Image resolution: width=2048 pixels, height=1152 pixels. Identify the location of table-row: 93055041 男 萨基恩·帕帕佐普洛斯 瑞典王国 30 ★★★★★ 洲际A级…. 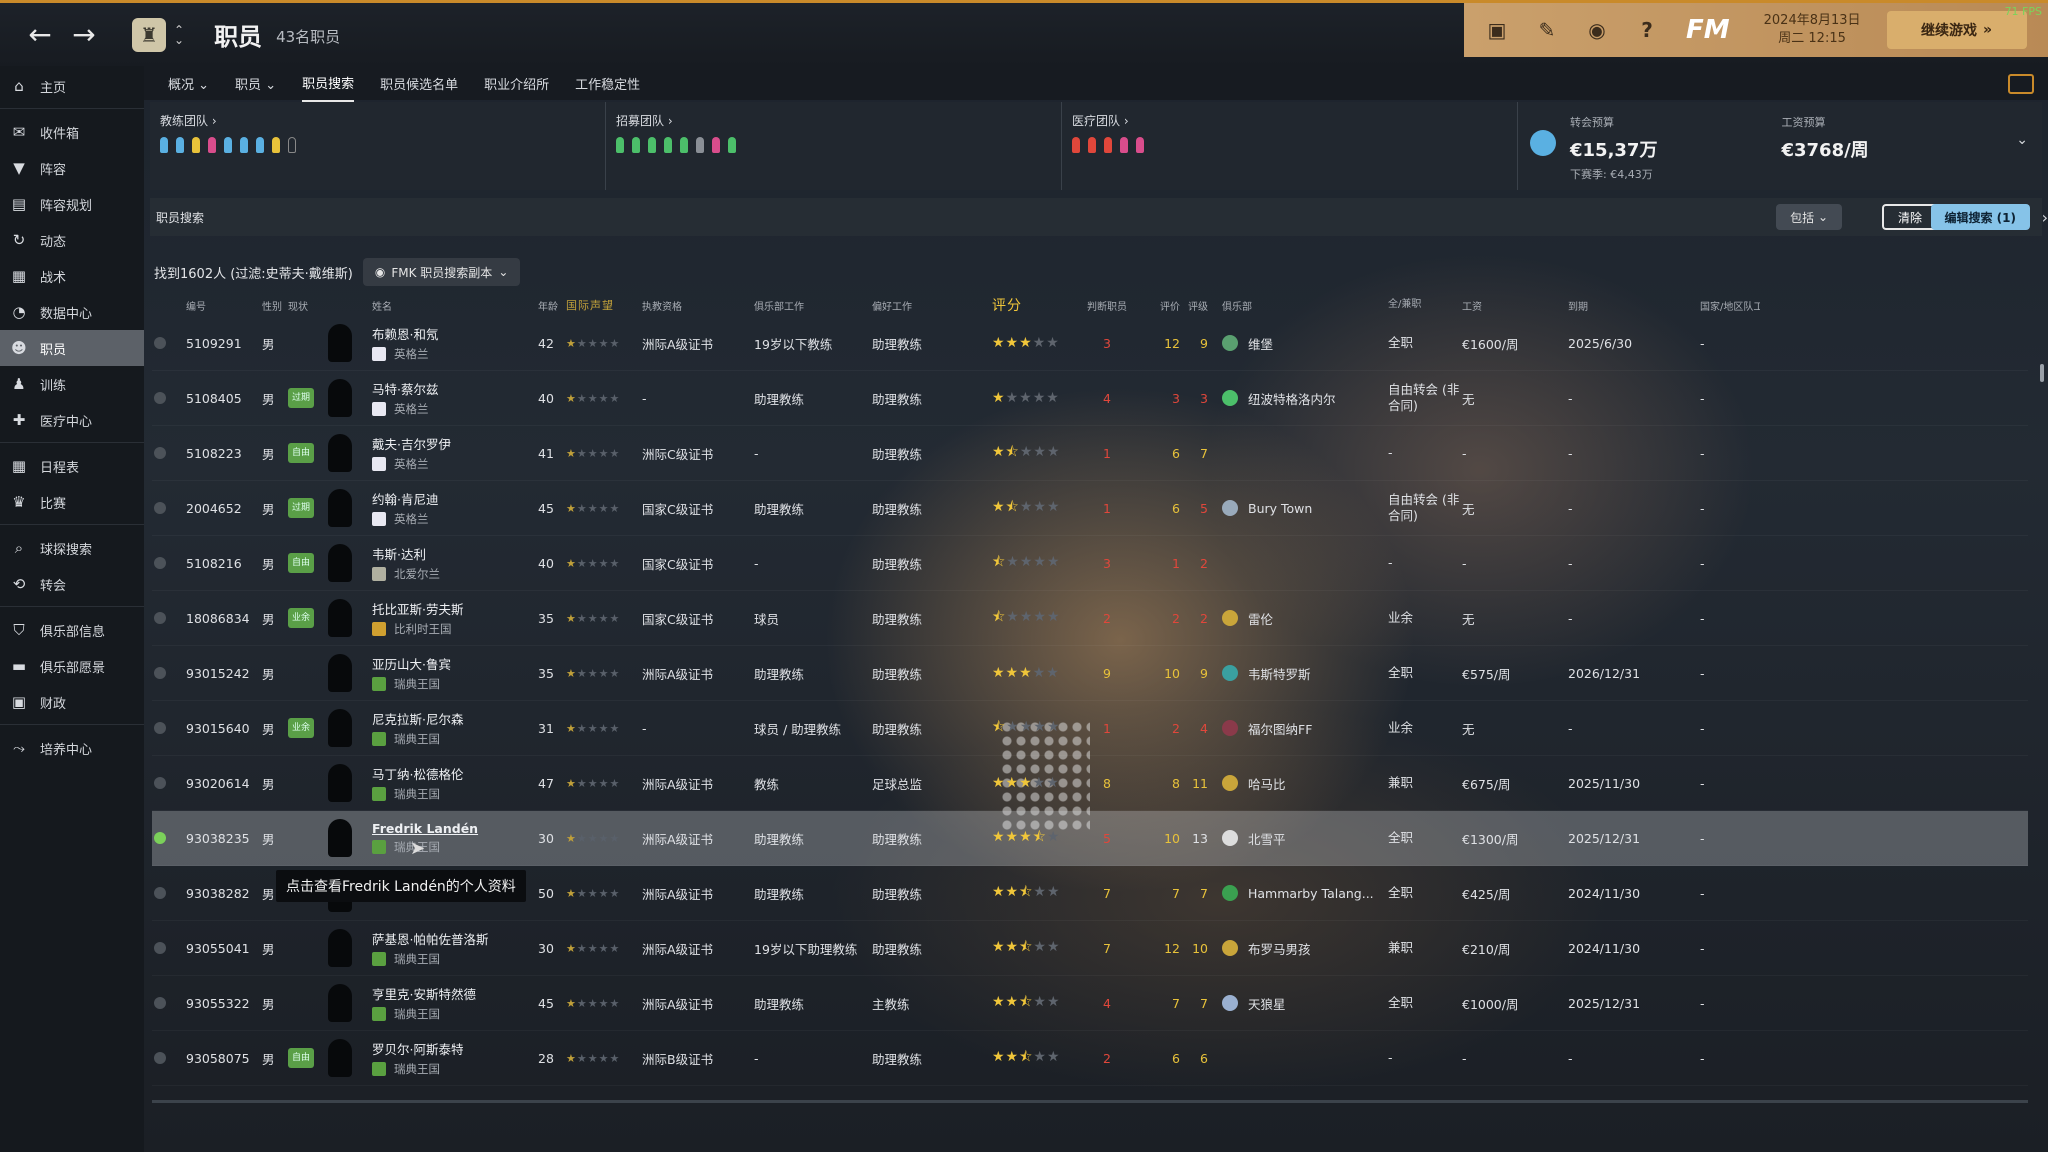
(1090, 948).